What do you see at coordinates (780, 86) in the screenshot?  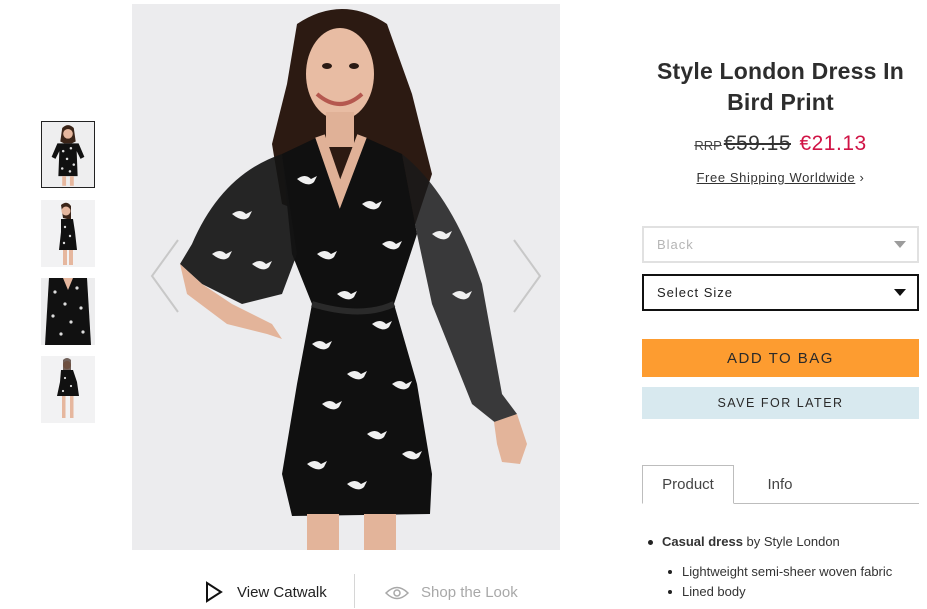 I see `product-title: Style London Dress In Bird Print` at bounding box center [780, 86].